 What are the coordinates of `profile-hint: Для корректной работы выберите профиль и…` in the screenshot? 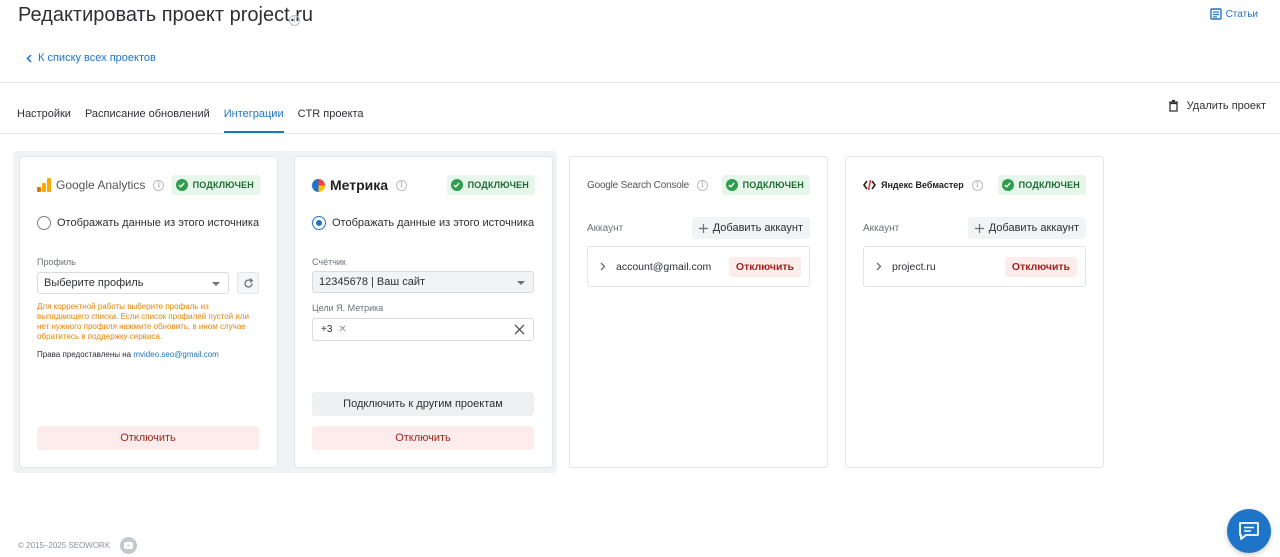 It's located at (143, 321).